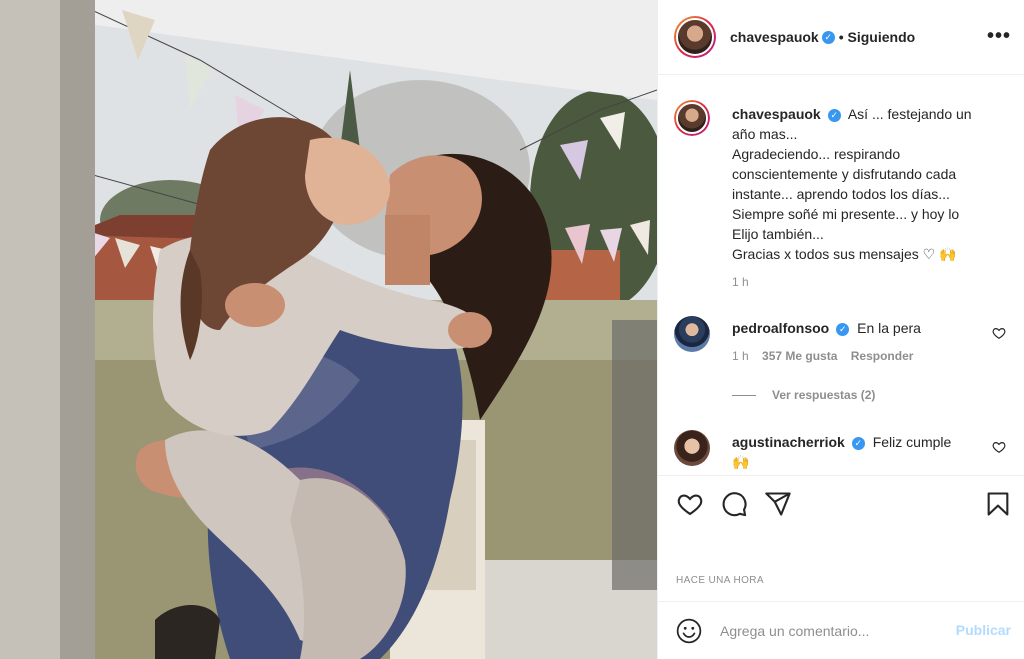  What do you see at coordinates (774, 37) in the screenshot?
I see `author-username: chavespauok` at bounding box center [774, 37].